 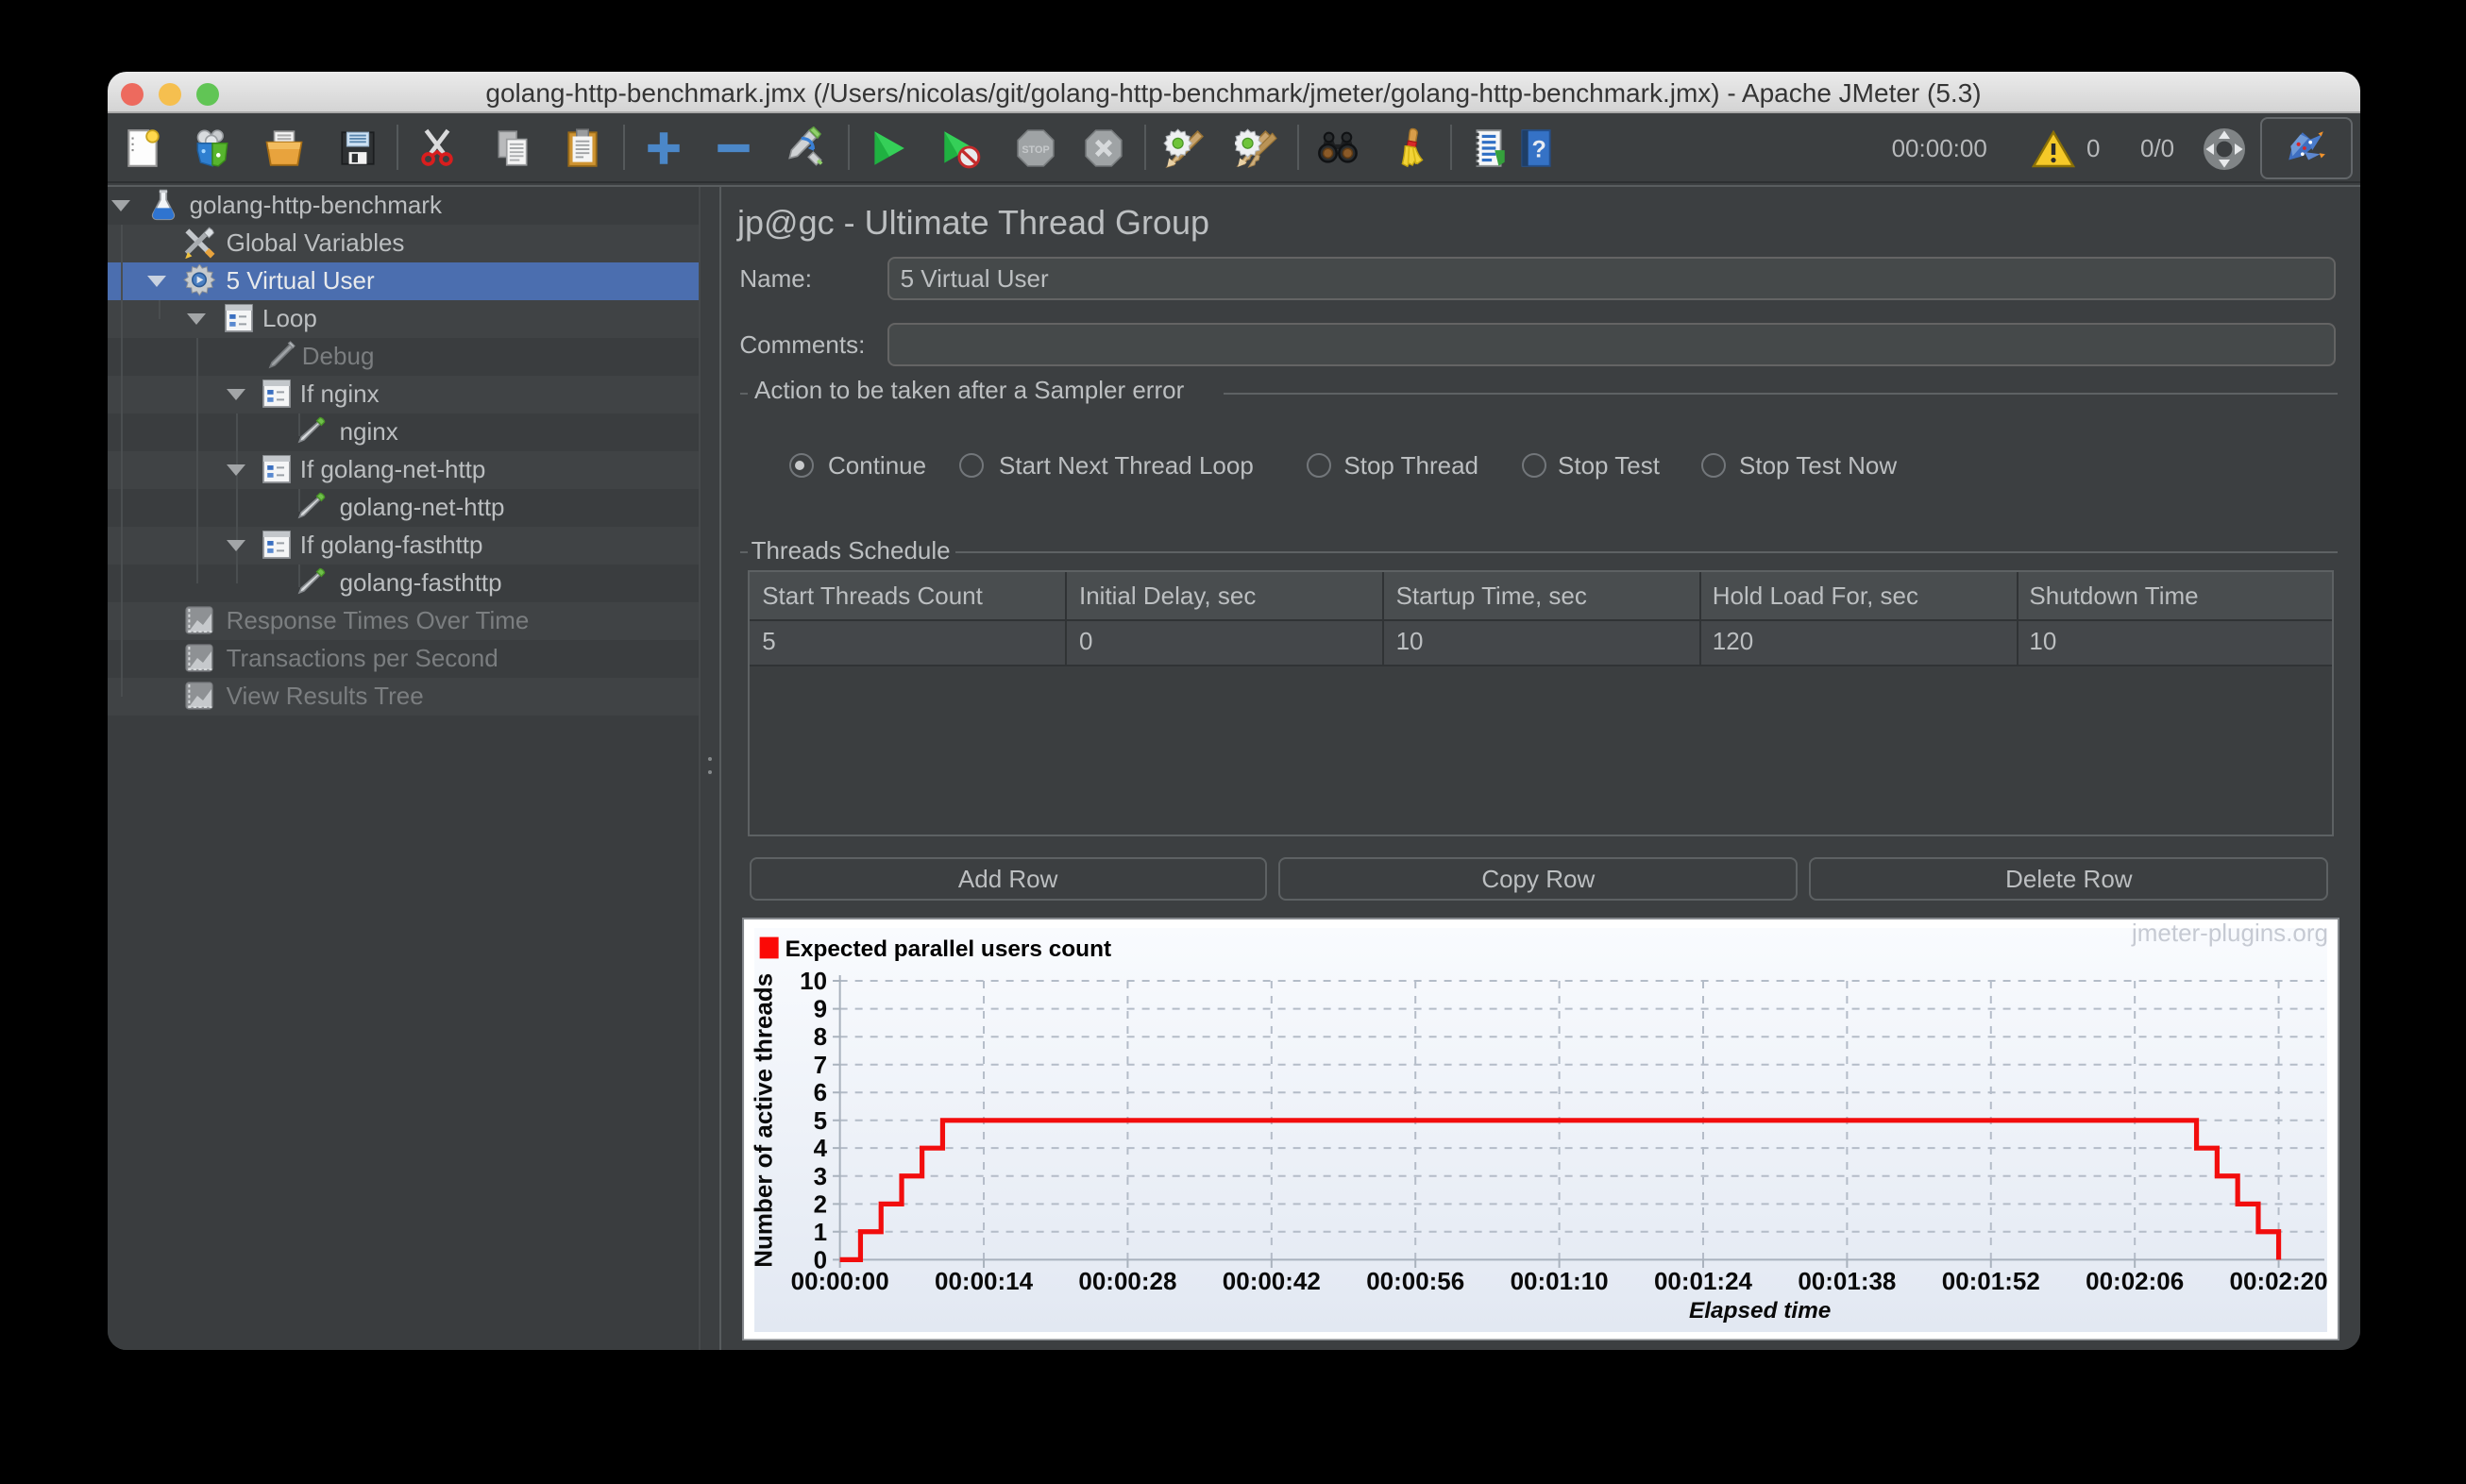 What do you see at coordinates (819, 1008) in the screenshot?
I see `svg-text: 9` at bounding box center [819, 1008].